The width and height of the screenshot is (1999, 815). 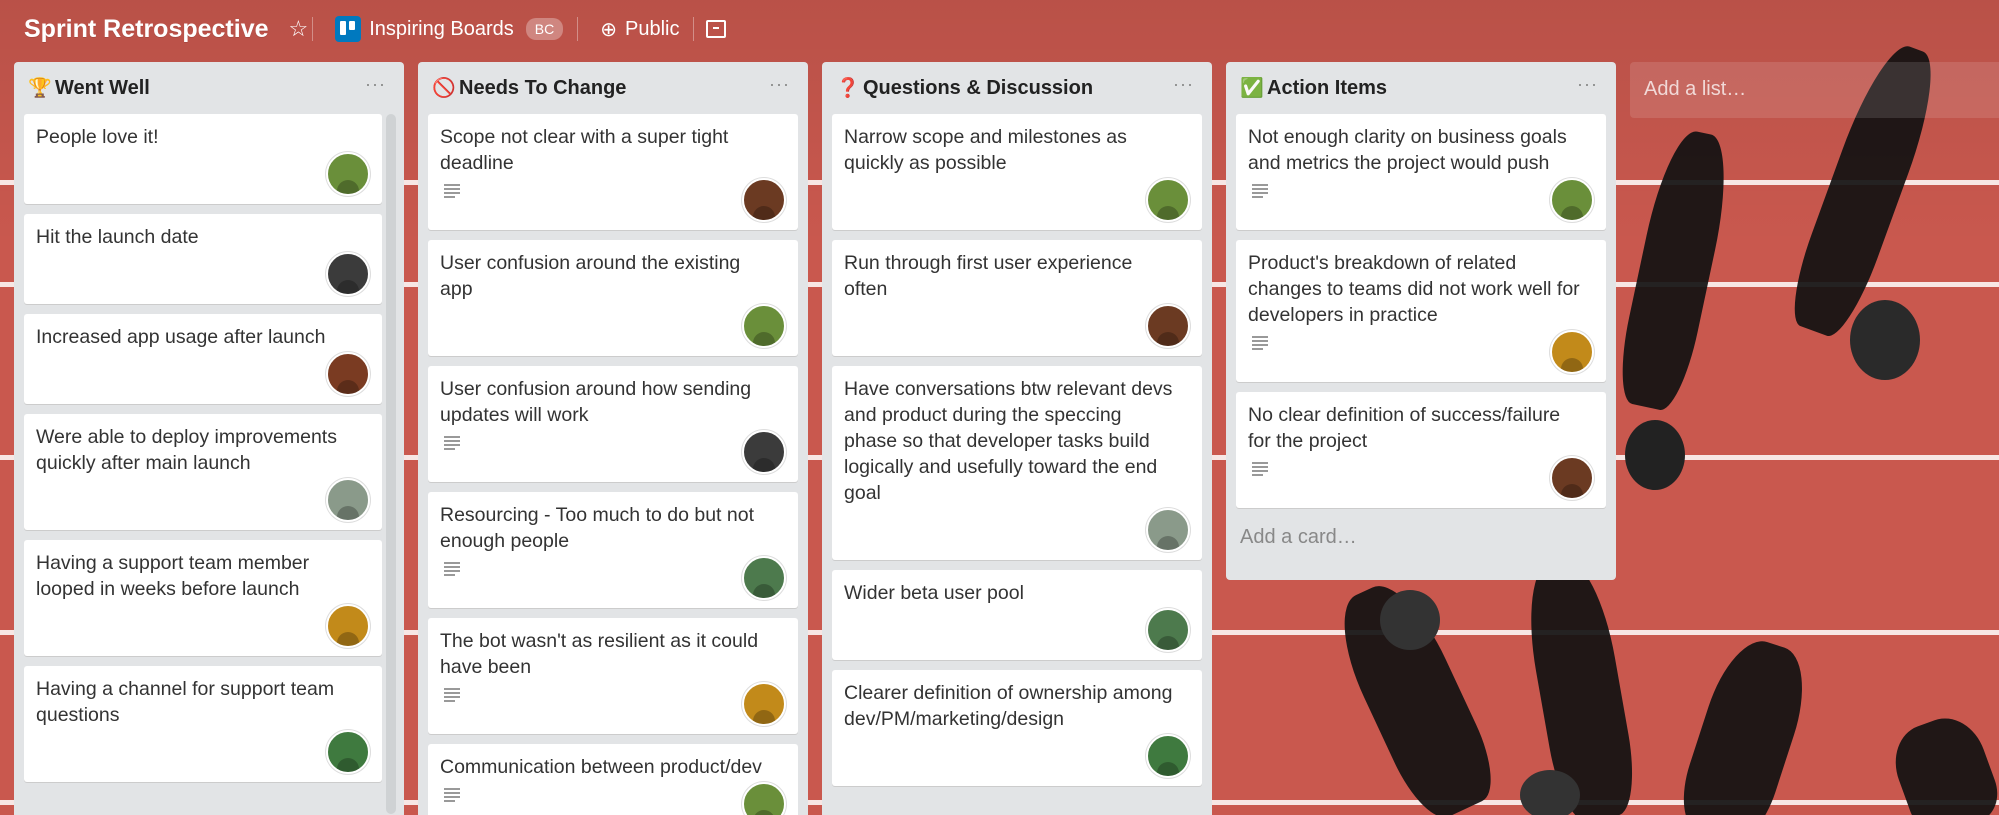 What do you see at coordinates (1017, 298) in the screenshot?
I see `card: Run through first user experience often` at bounding box center [1017, 298].